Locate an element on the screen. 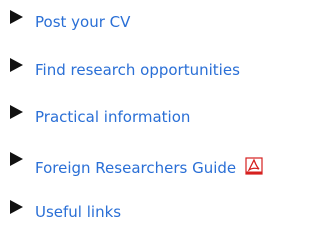 The image size is (334, 241). foreign-researchers-guide-label: Foreign Researchers Guide is located at coordinates (136, 168).